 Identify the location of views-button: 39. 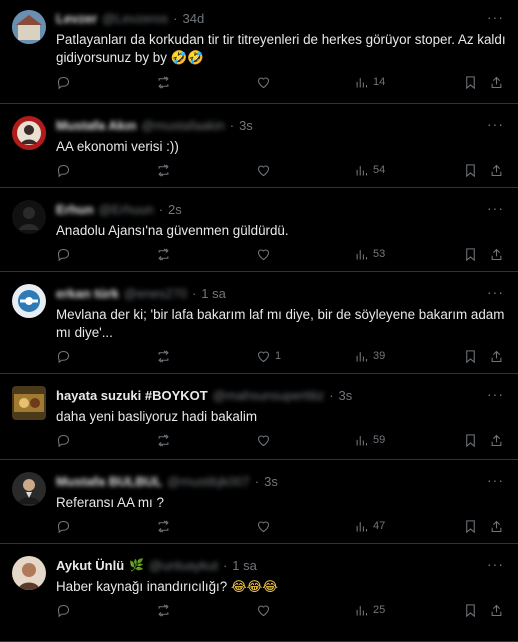
(369, 356).